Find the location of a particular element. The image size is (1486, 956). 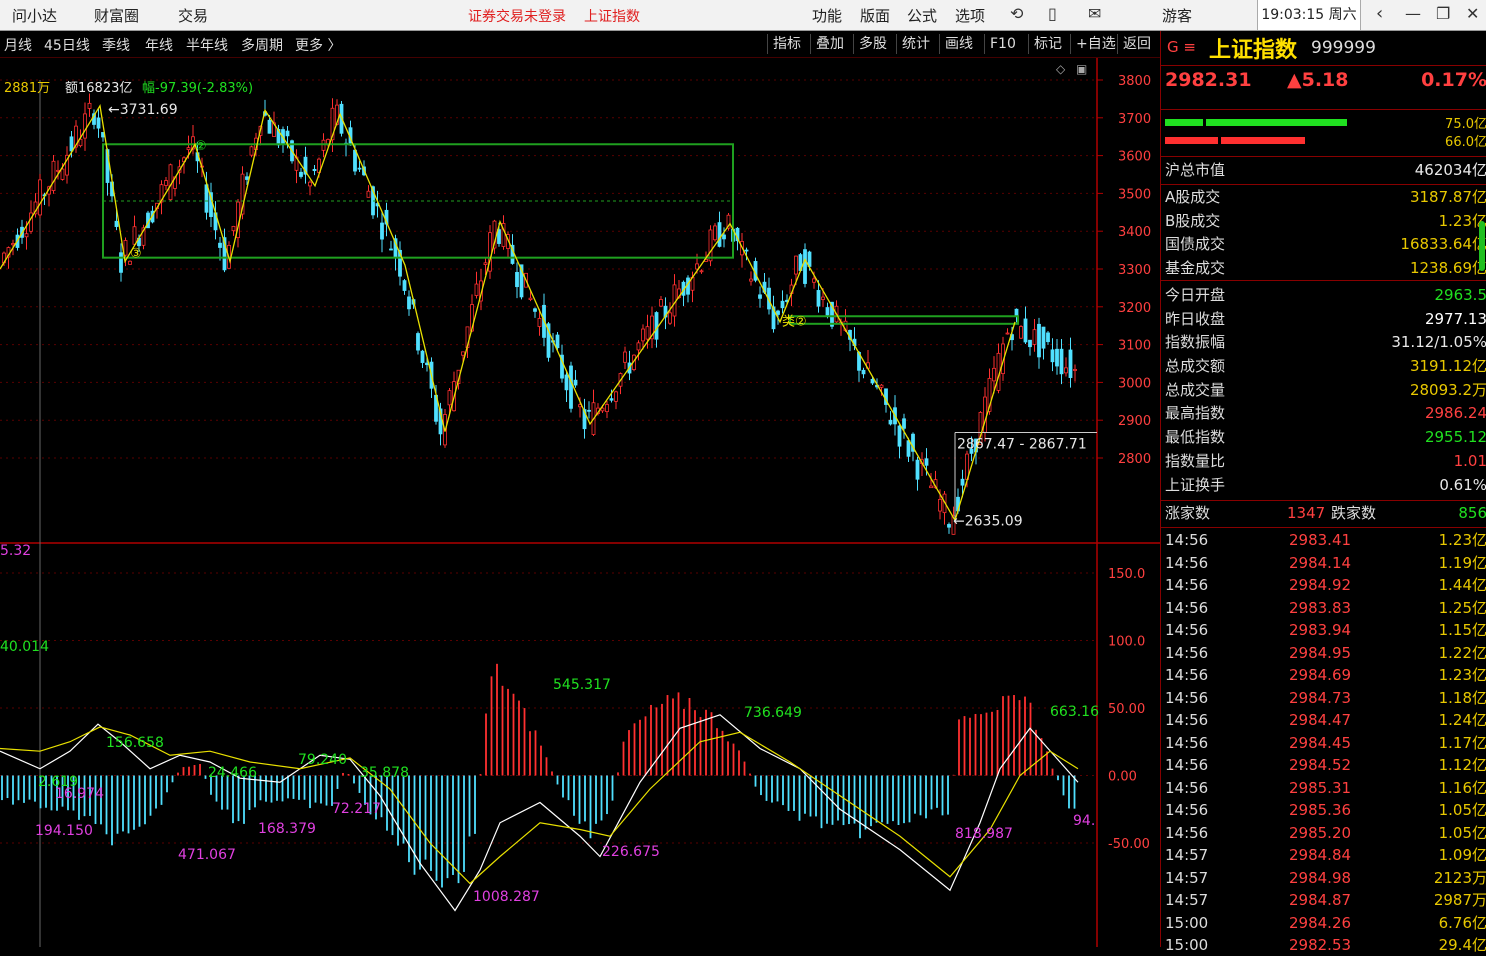

tick-volume: 2123万 is located at coordinates (1460, 878).